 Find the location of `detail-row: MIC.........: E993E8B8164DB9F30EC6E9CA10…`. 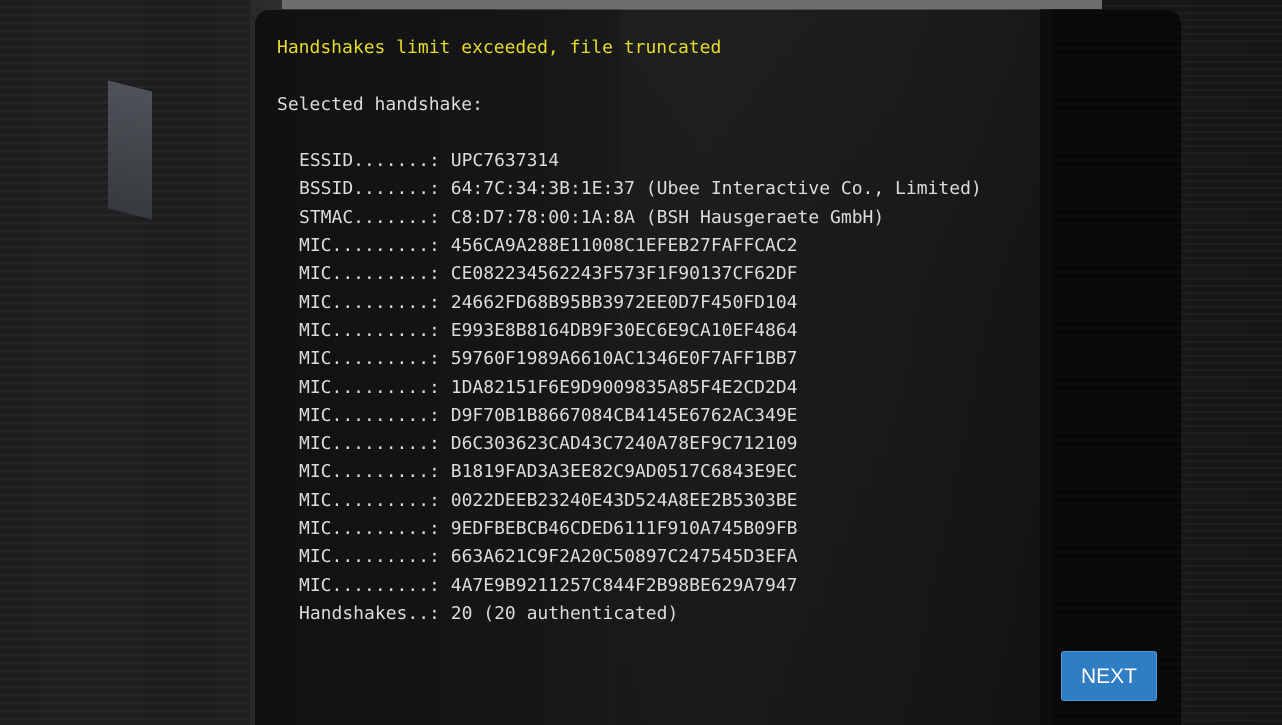

detail-row: MIC.........: E993E8B8164DB9F30EC6E9CA10… is located at coordinates (718, 331).